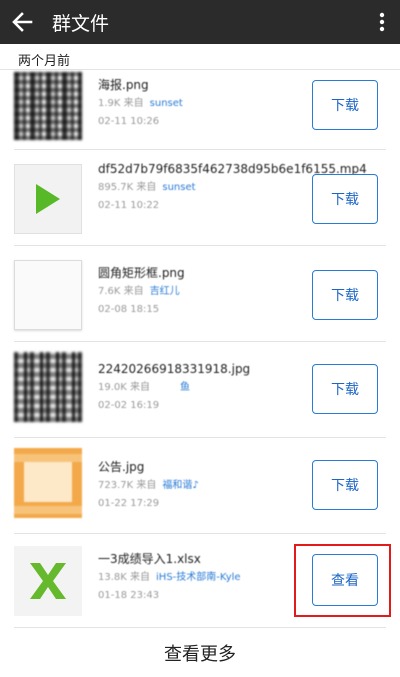 The height and width of the screenshot is (677, 400). Describe the element at coordinates (140, 103) in the screenshot. I see `file-meta: 1.9K 来自 sunset` at that location.